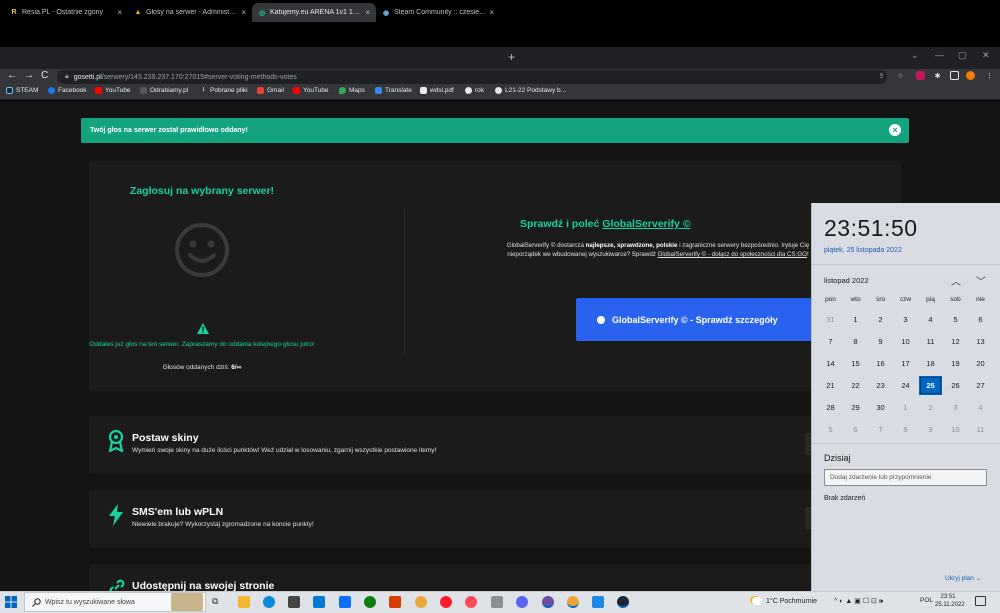 The width and height of the screenshot is (1000, 613). What do you see at coordinates (269, 602) in the screenshot?
I see `edge-icon` at bounding box center [269, 602].